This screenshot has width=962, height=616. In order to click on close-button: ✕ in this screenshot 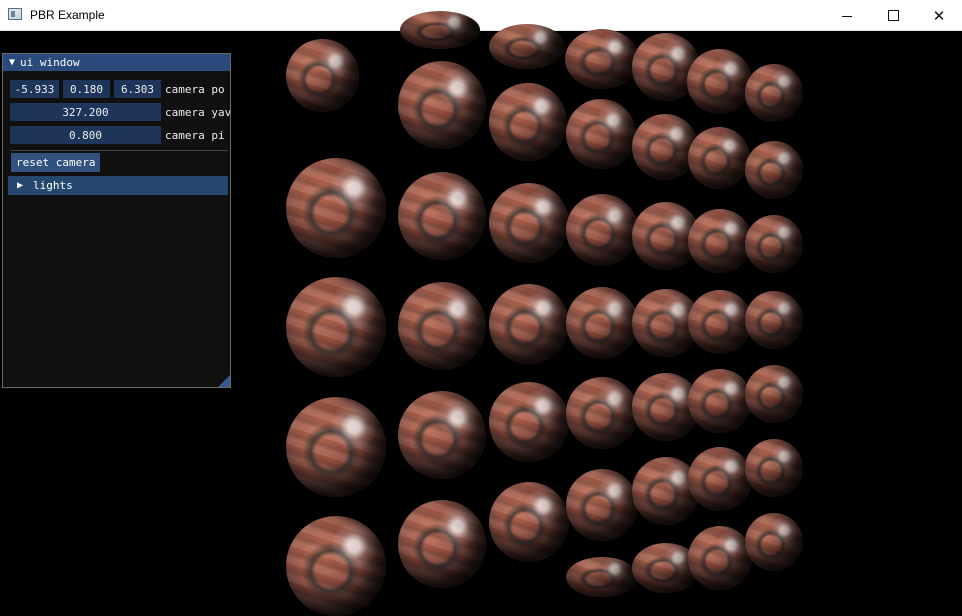, I will do `click(939, 15)`.